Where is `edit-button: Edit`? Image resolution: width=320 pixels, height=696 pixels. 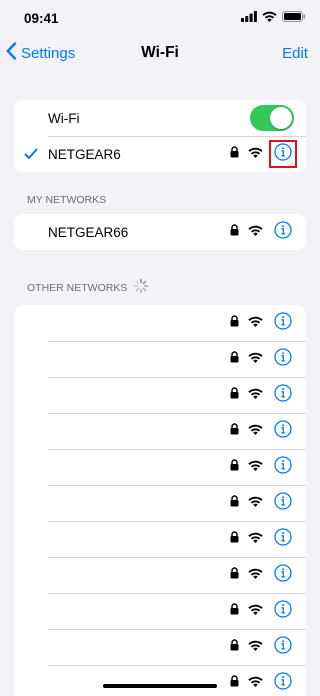
edit-button: Edit is located at coordinates (295, 53).